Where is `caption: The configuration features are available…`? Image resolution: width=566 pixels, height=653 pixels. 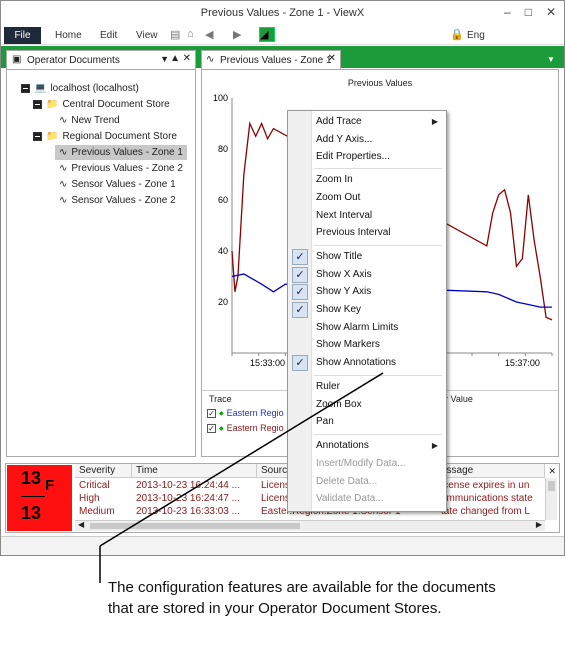
caption: The configuration features are available… is located at coordinates (302, 598).